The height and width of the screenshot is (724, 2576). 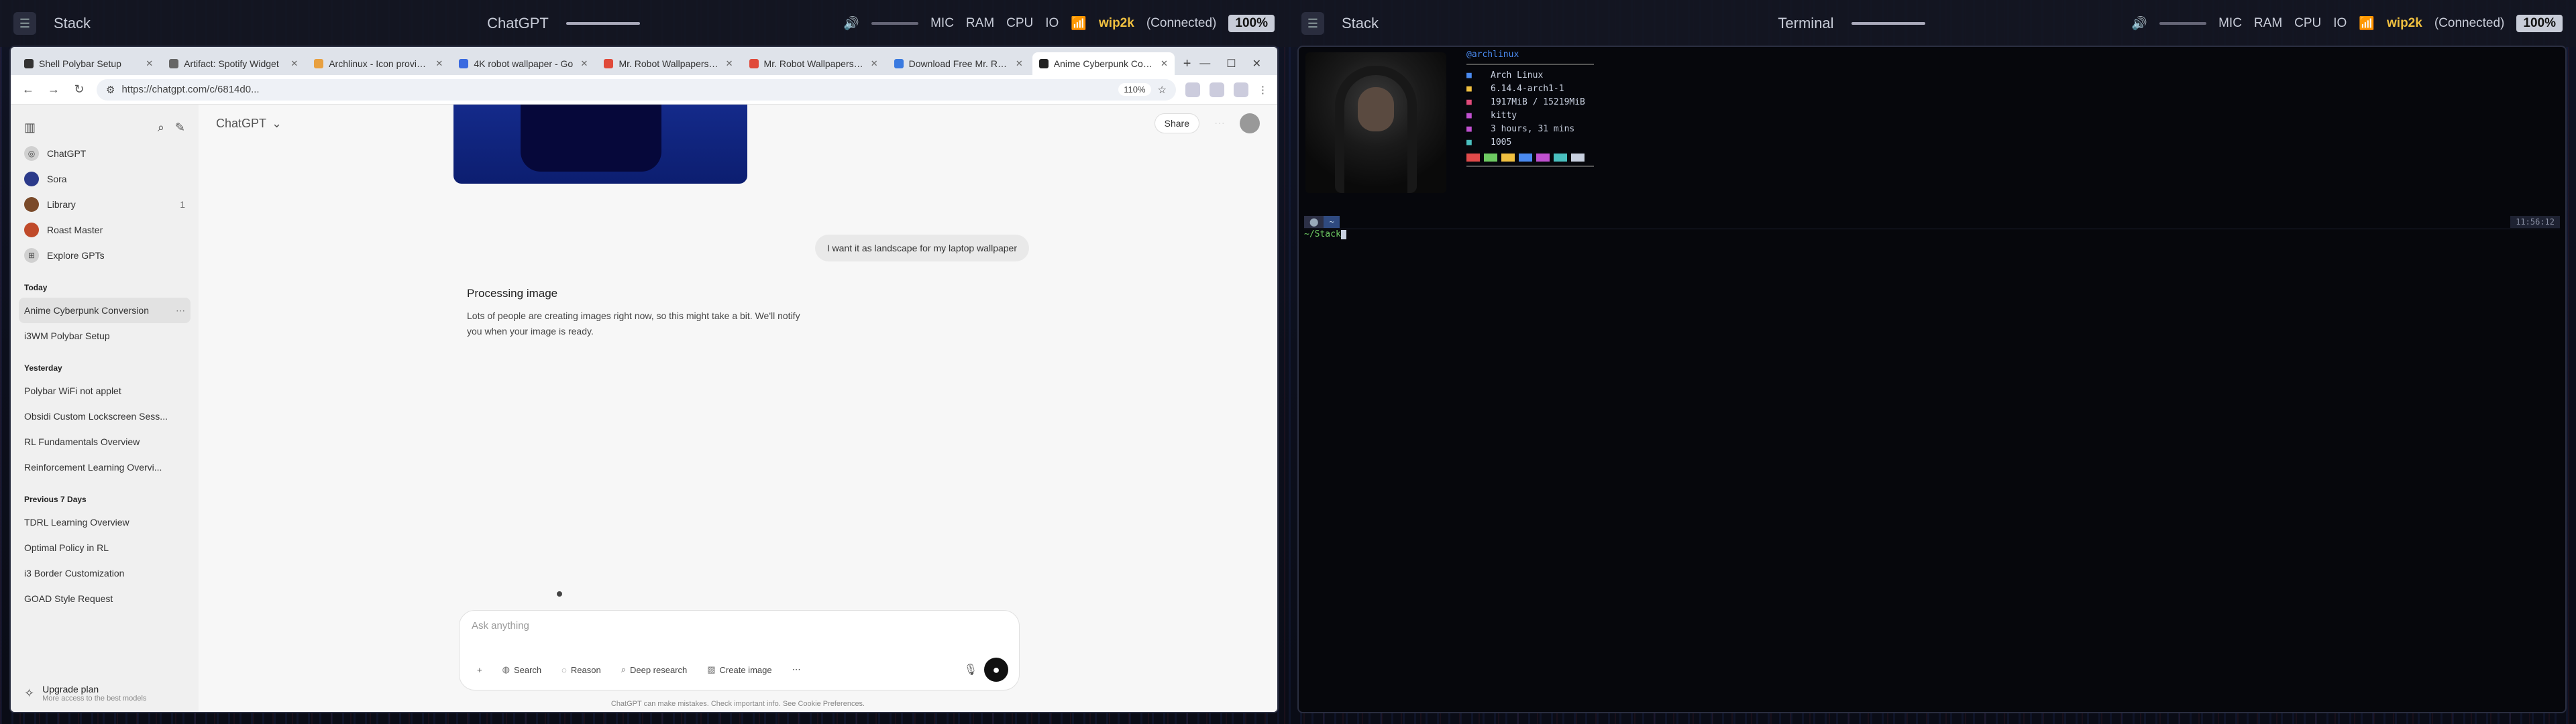 What do you see at coordinates (600, 144) in the screenshot?
I see `generated-image-preview` at bounding box center [600, 144].